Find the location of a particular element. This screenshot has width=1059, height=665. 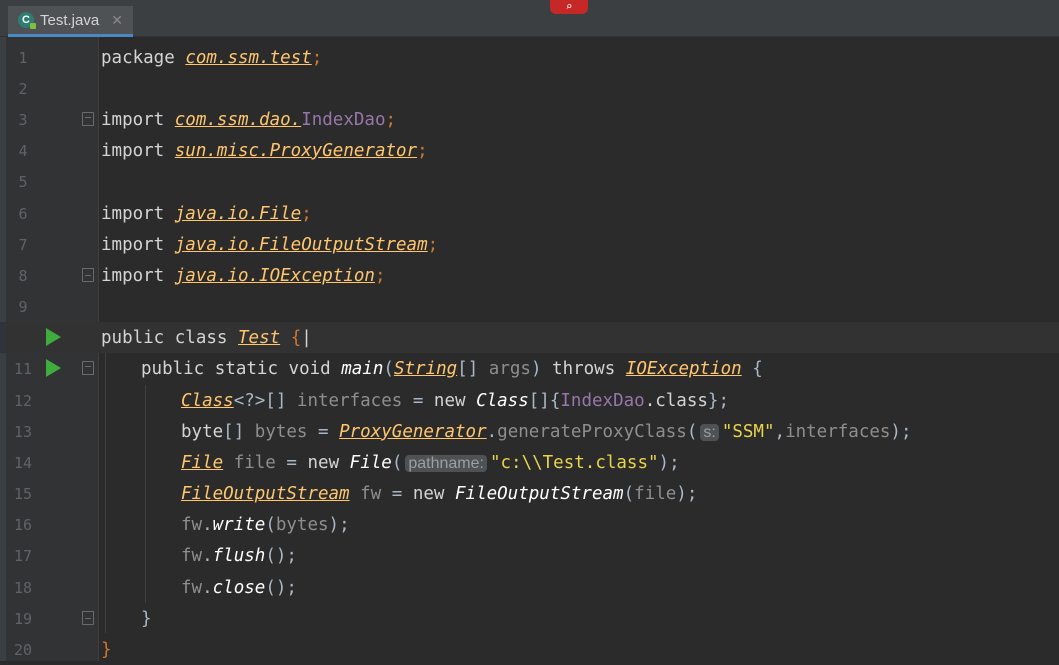

search-icon: ⌕ is located at coordinates (569, 7).